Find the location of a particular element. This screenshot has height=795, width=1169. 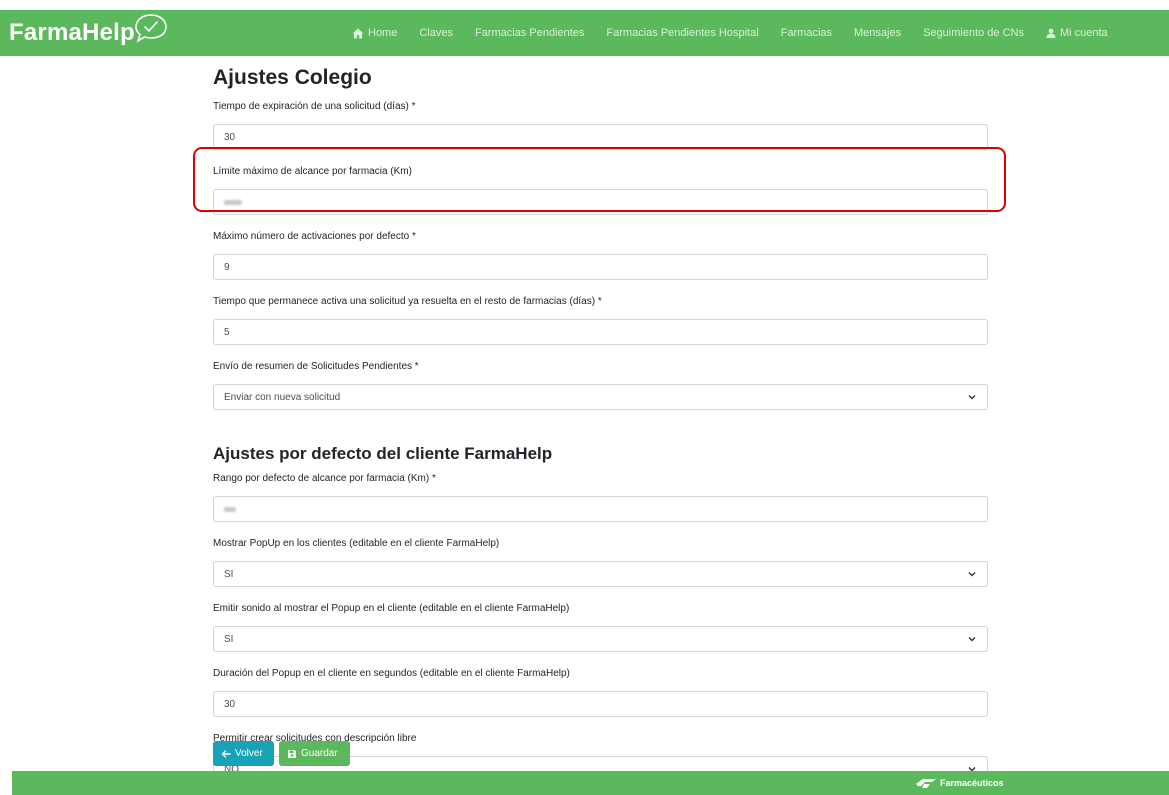

nav-seguimiento-cns: Seguimiento de CNs is located at coordinates (973, 33).